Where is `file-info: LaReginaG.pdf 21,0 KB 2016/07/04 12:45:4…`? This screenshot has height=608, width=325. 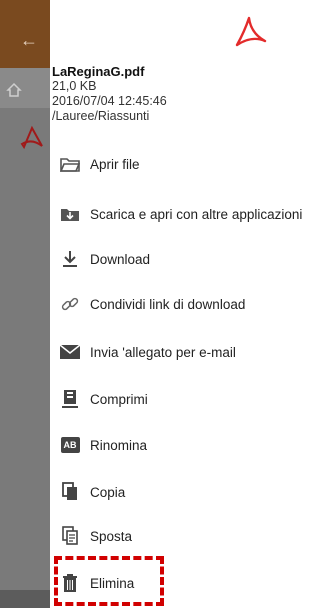 file-info: LaReginaG.pdf 21,0 KB 2016/07/04 12:45:4… is located at coordinates (109, 94).